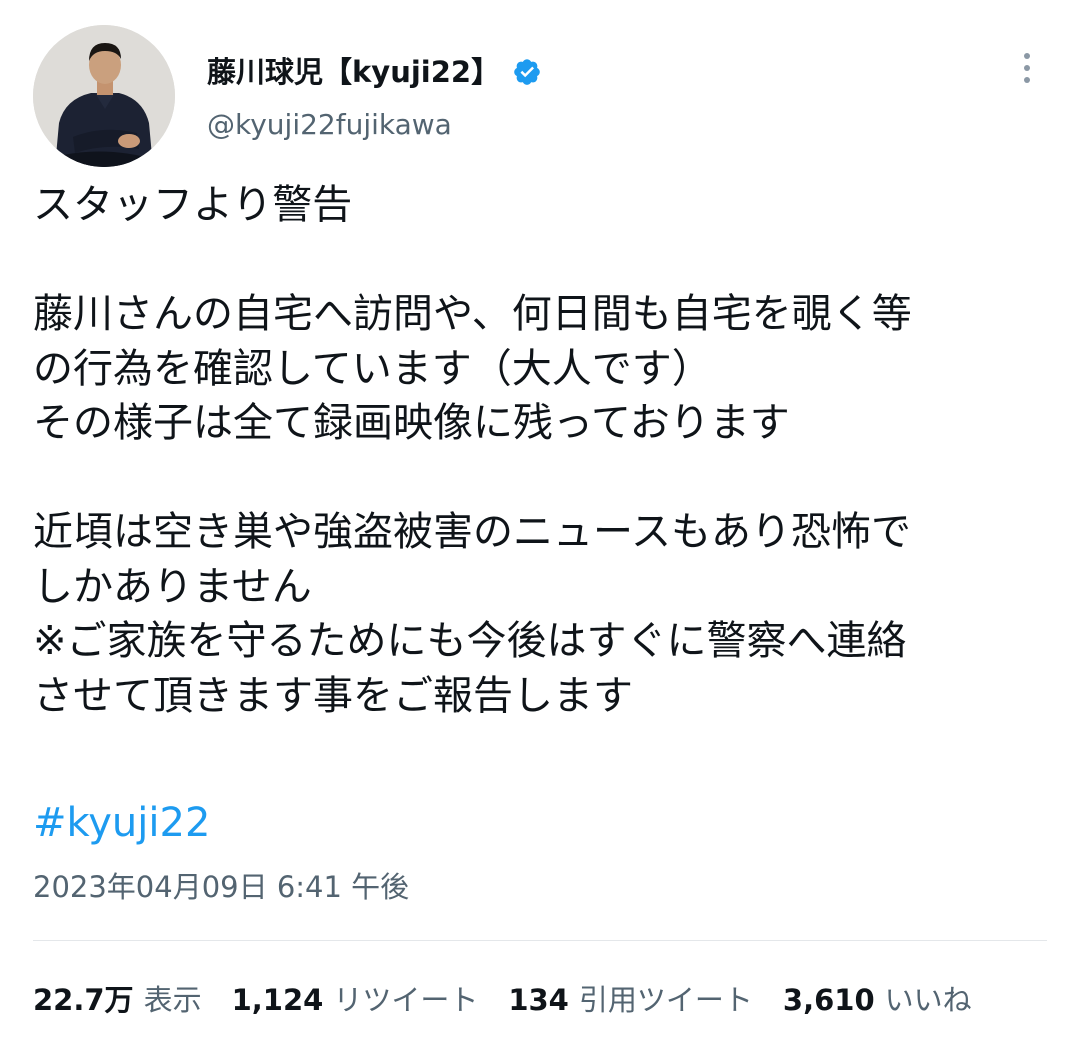  What do you see at coordinates (527, 72) in the screenshot?
I see `verified-badge-icon` at bounding box center [527, 72].